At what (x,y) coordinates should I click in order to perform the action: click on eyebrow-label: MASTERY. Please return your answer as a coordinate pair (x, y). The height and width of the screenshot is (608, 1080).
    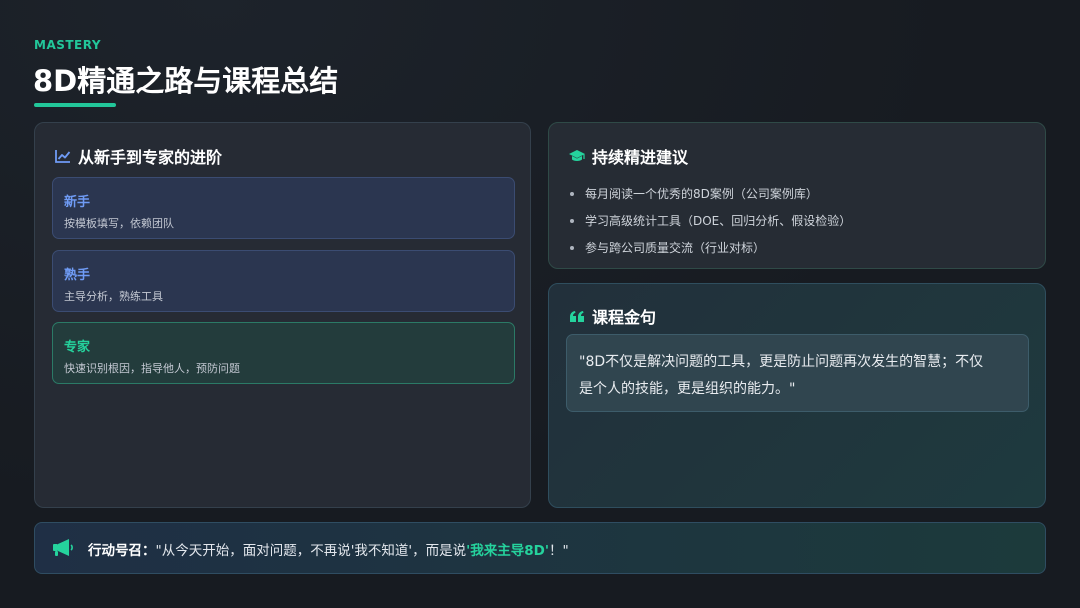
    Looking at the image, I should click on (68, 45).